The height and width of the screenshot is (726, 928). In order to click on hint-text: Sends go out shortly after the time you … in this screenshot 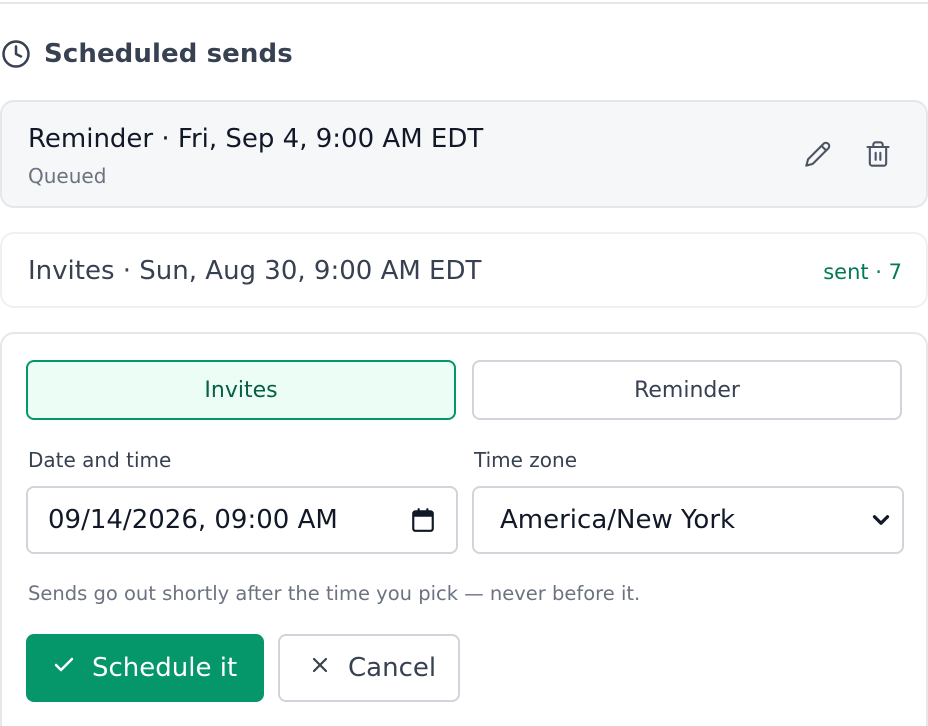, I will do `click(334, 593)`.